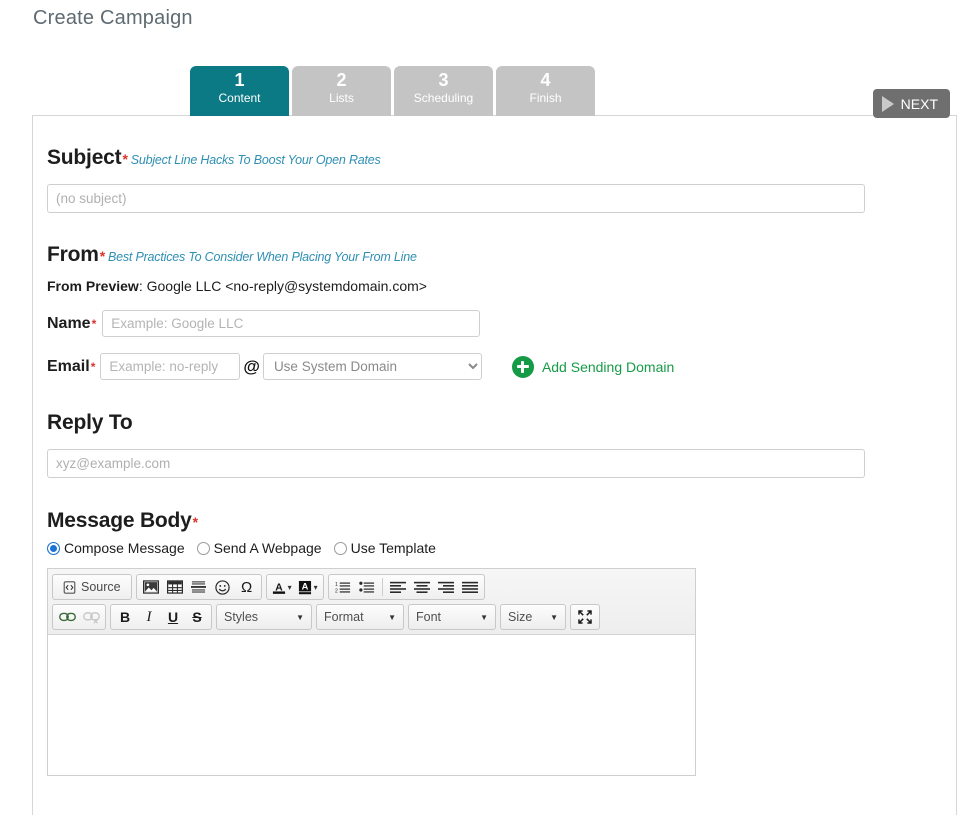  I want to click on from-name-required-mark: *, so click(94, 323).